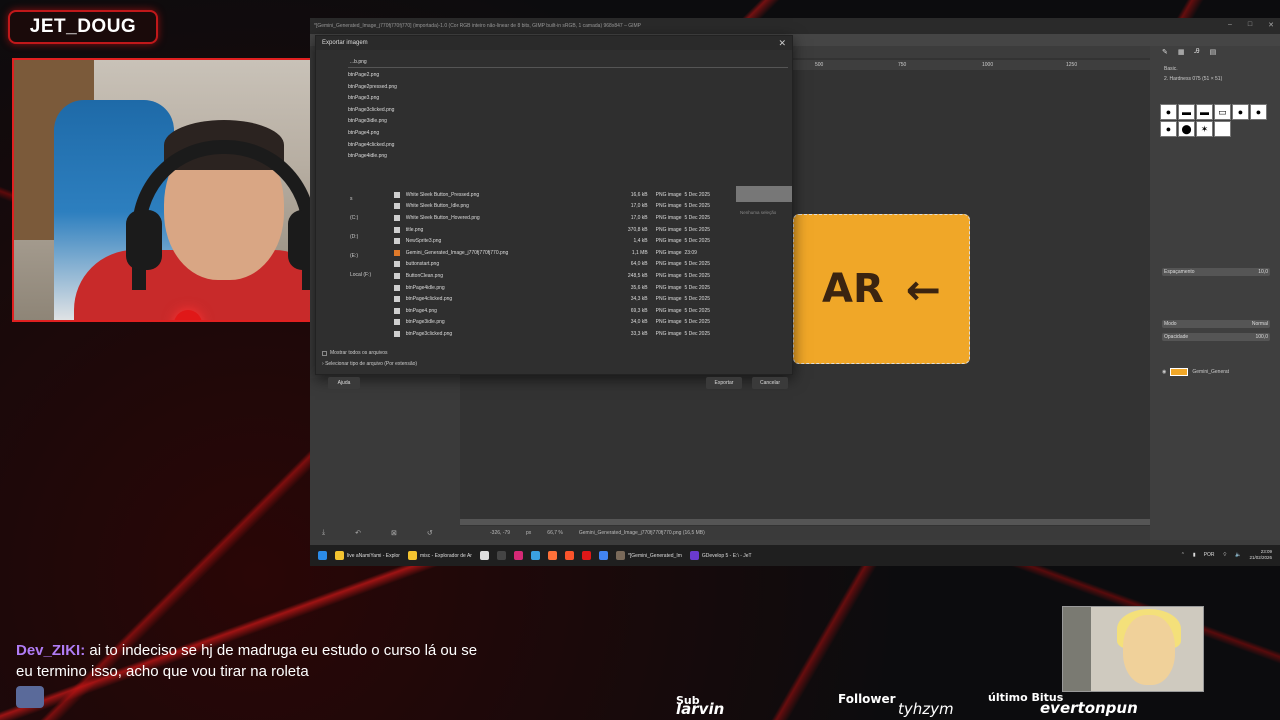 The height and width of the screenshot is (720, 1280). Describe the element at coordinates (1209, 555) in the screenshot. I see `language-indicator: POR` at that location.